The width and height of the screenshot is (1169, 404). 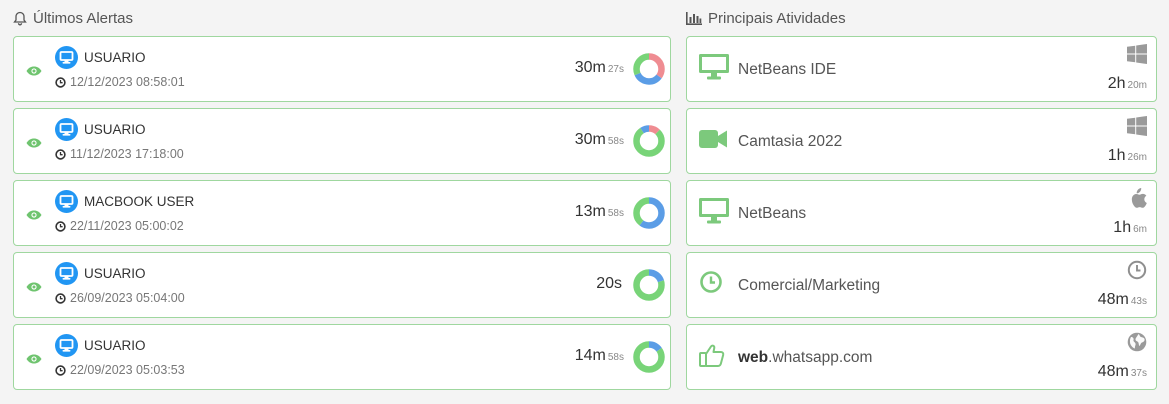 I want to click on alert-date-line: 22/11/2023 05:00:02, so click(x=119, y=226).